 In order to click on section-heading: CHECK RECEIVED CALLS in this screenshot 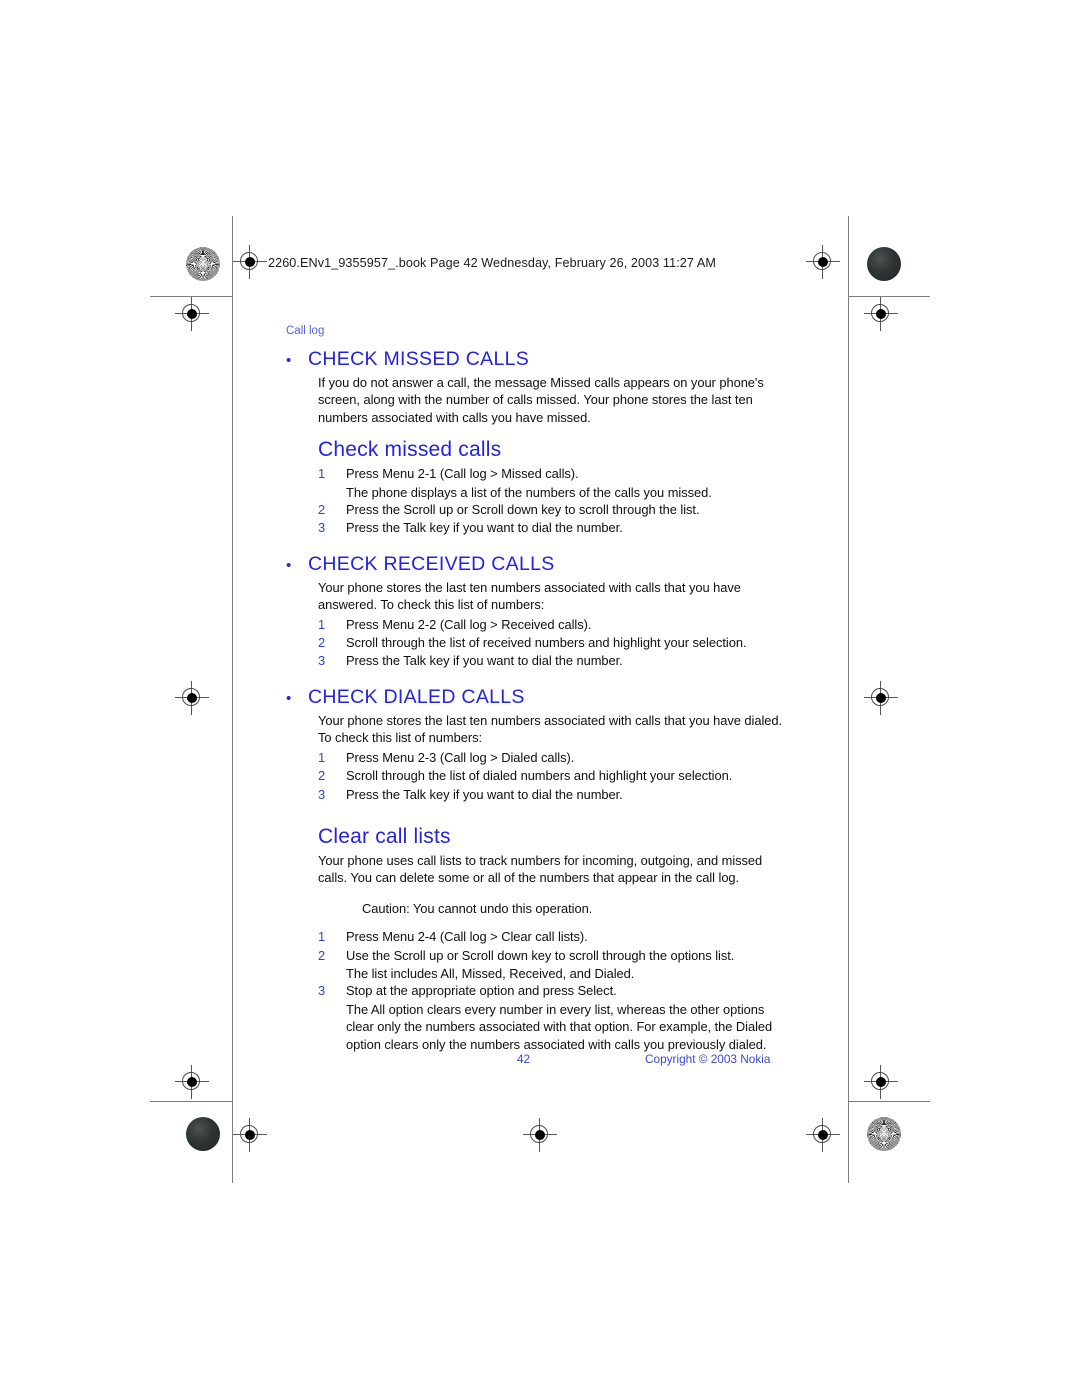, I will do `click(431, 563)`.